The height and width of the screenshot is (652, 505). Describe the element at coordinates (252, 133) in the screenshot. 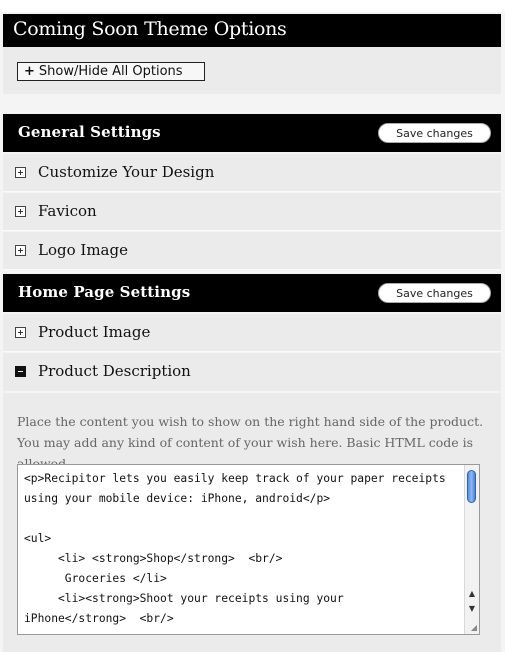

I see `general-settings-header: General Settings Save changes` at that location.